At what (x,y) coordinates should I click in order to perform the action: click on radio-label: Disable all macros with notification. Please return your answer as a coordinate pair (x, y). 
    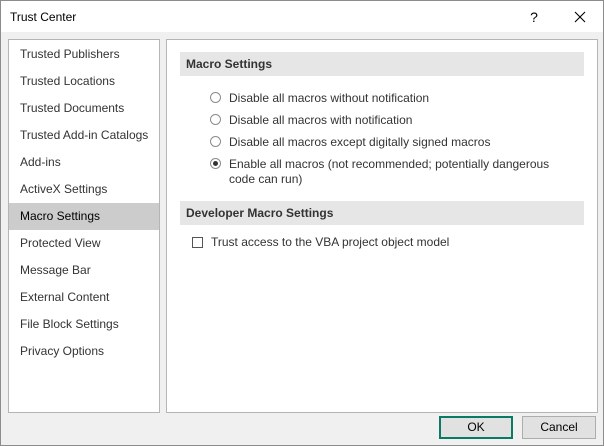
    Looking at the image, I should click on (321, 120).